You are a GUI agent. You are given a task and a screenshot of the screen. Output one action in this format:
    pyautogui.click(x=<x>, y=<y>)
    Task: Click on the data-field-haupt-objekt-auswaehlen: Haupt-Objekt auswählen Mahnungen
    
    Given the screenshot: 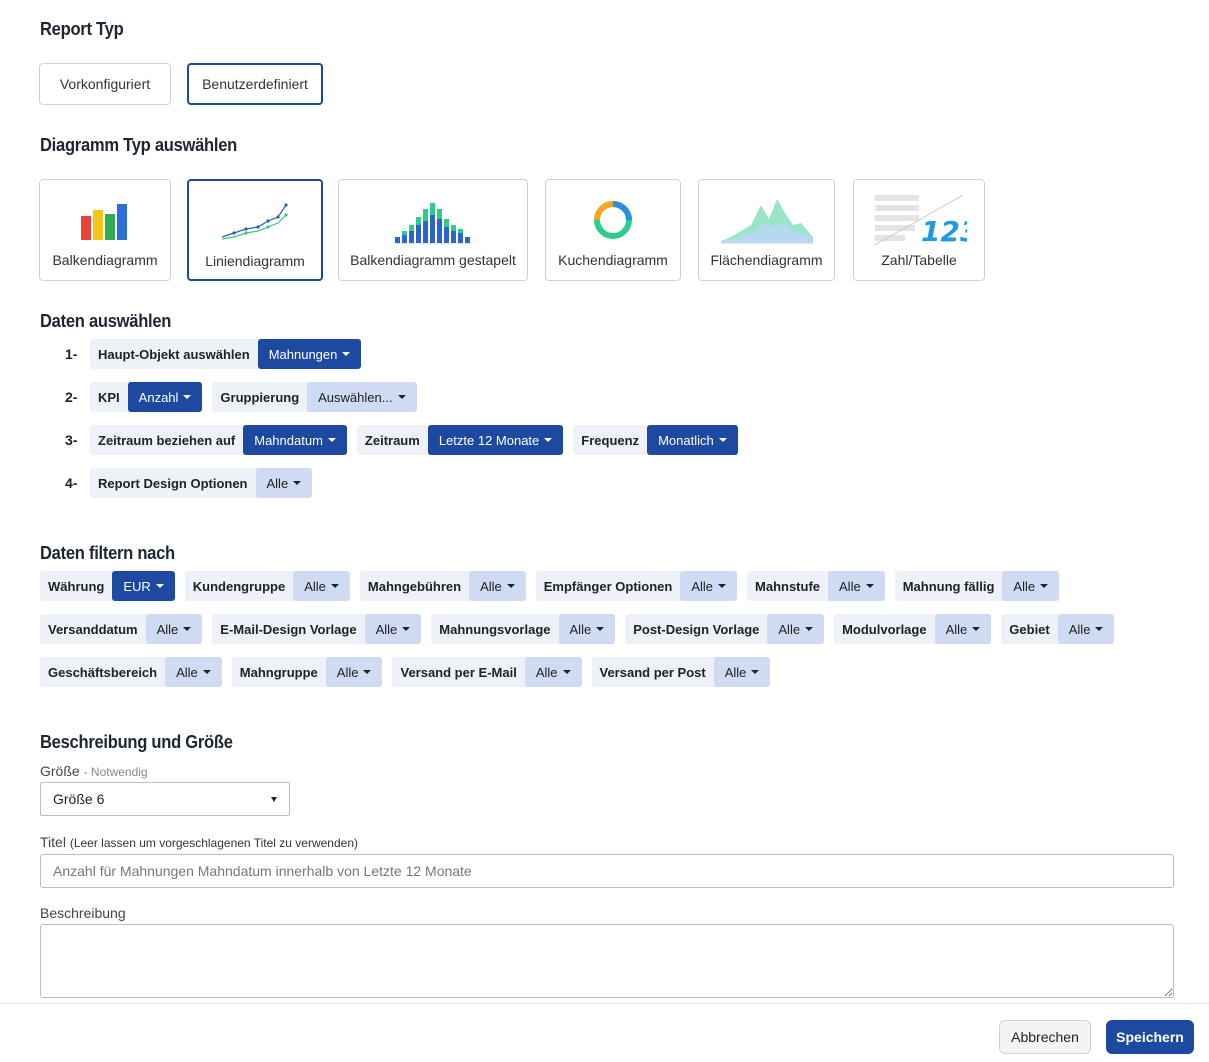 What is the action you would take?
    pyautogui.click(x=226, y=354)
    